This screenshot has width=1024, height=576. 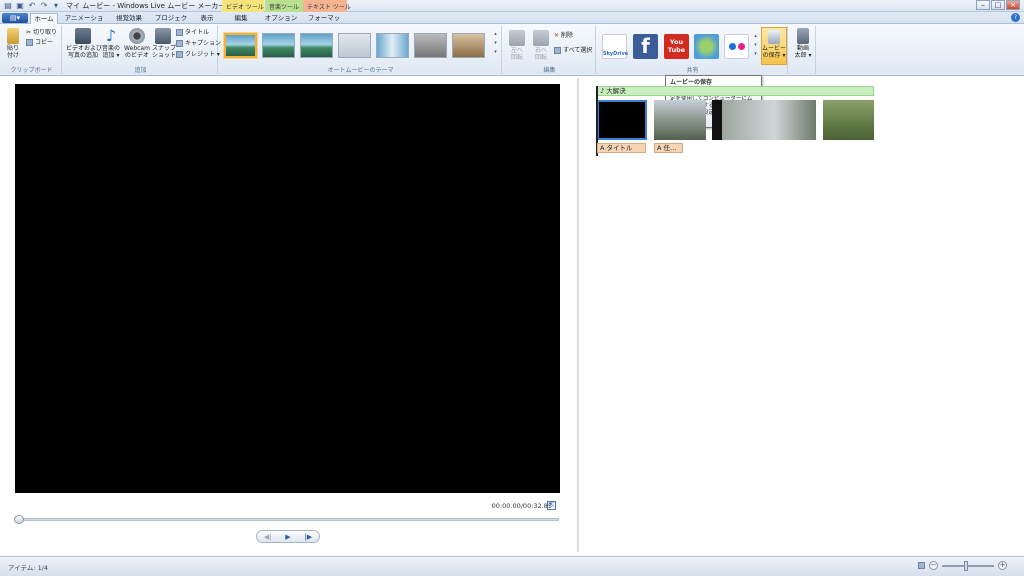 I want to click on theme-cinematic, so click(x=392, y=45).